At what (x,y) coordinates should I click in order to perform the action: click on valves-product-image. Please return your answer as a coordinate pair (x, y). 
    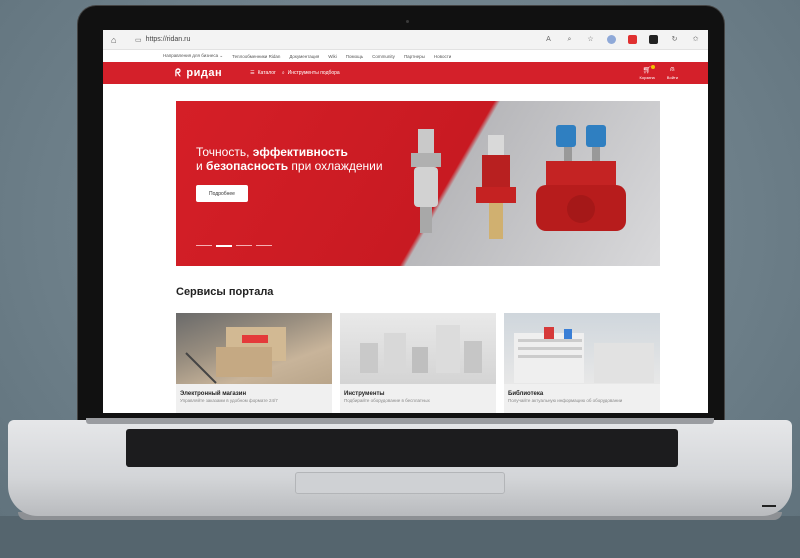
    Looking at the image, I should click on (518, 182).